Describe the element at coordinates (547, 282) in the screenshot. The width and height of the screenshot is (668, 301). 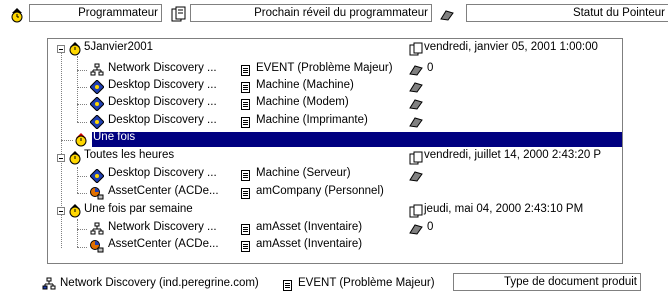
I see `header-type-document: Type de document produit` at that location.